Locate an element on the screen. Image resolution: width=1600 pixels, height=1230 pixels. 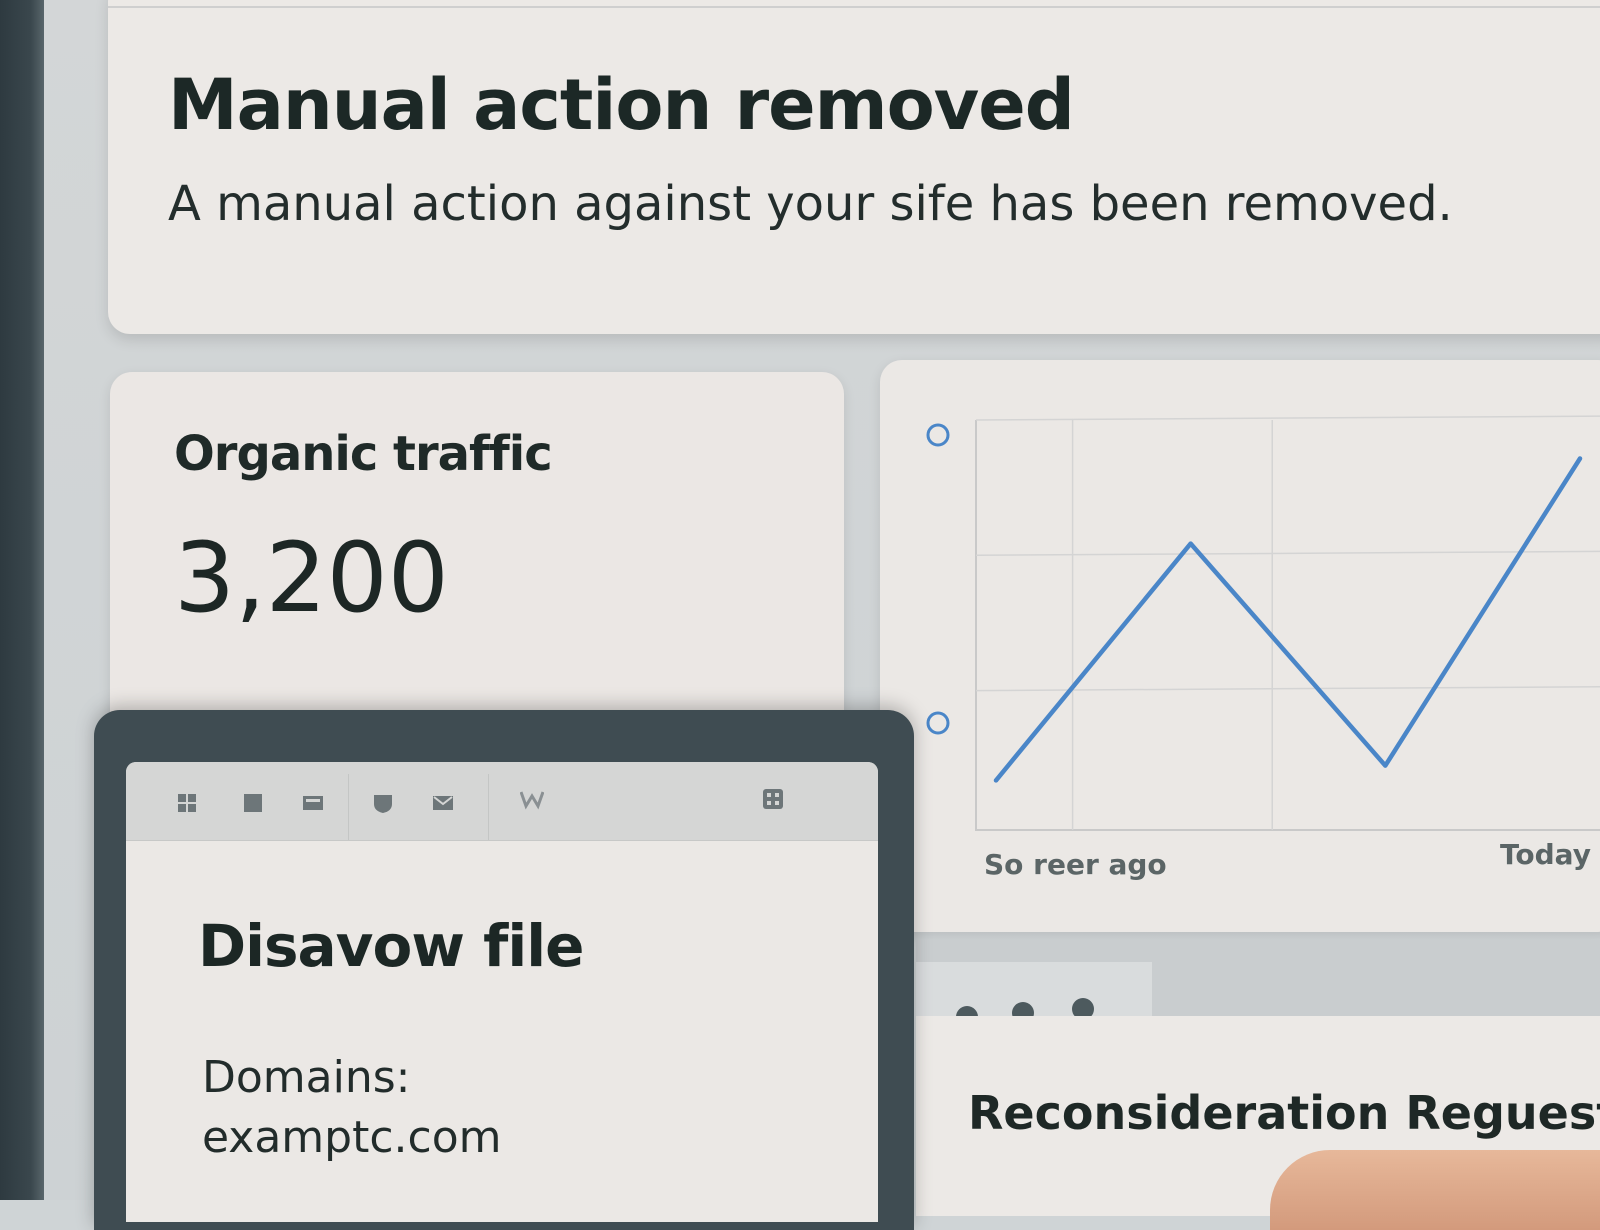
user-finger is located at coordinates (1435, 1190).